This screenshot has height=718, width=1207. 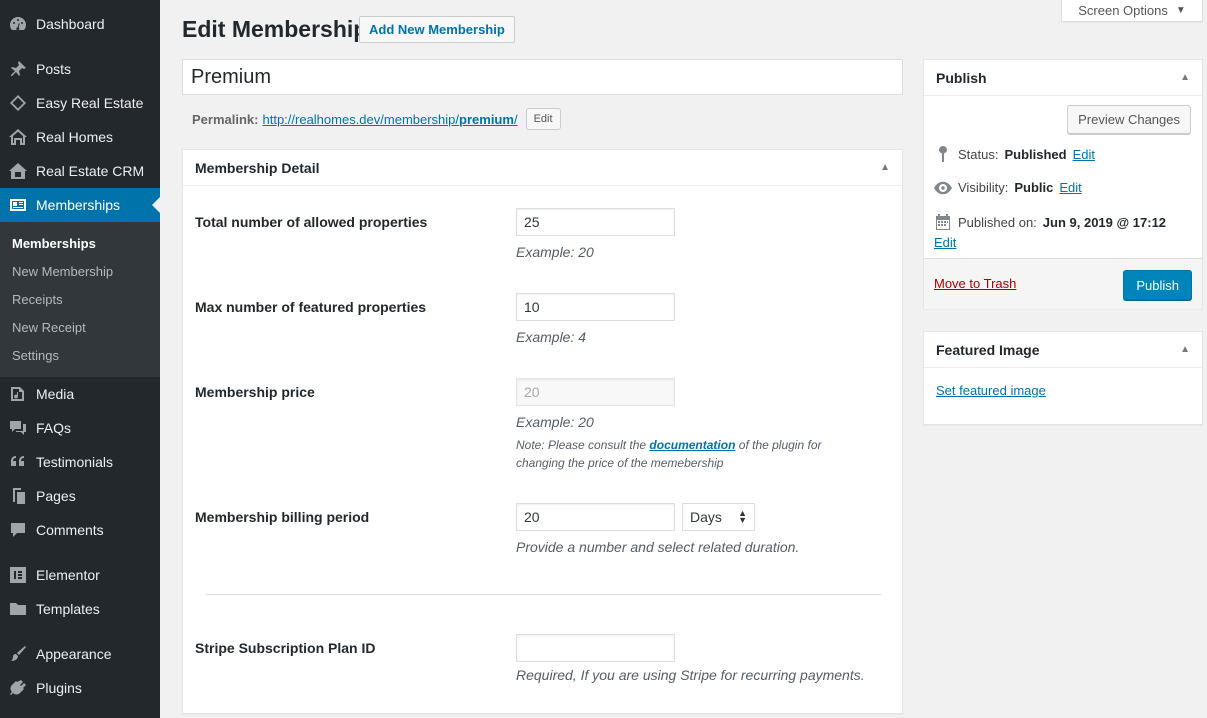 I want to click on menu-plugins: Plugins, so click(x=80, y=688).